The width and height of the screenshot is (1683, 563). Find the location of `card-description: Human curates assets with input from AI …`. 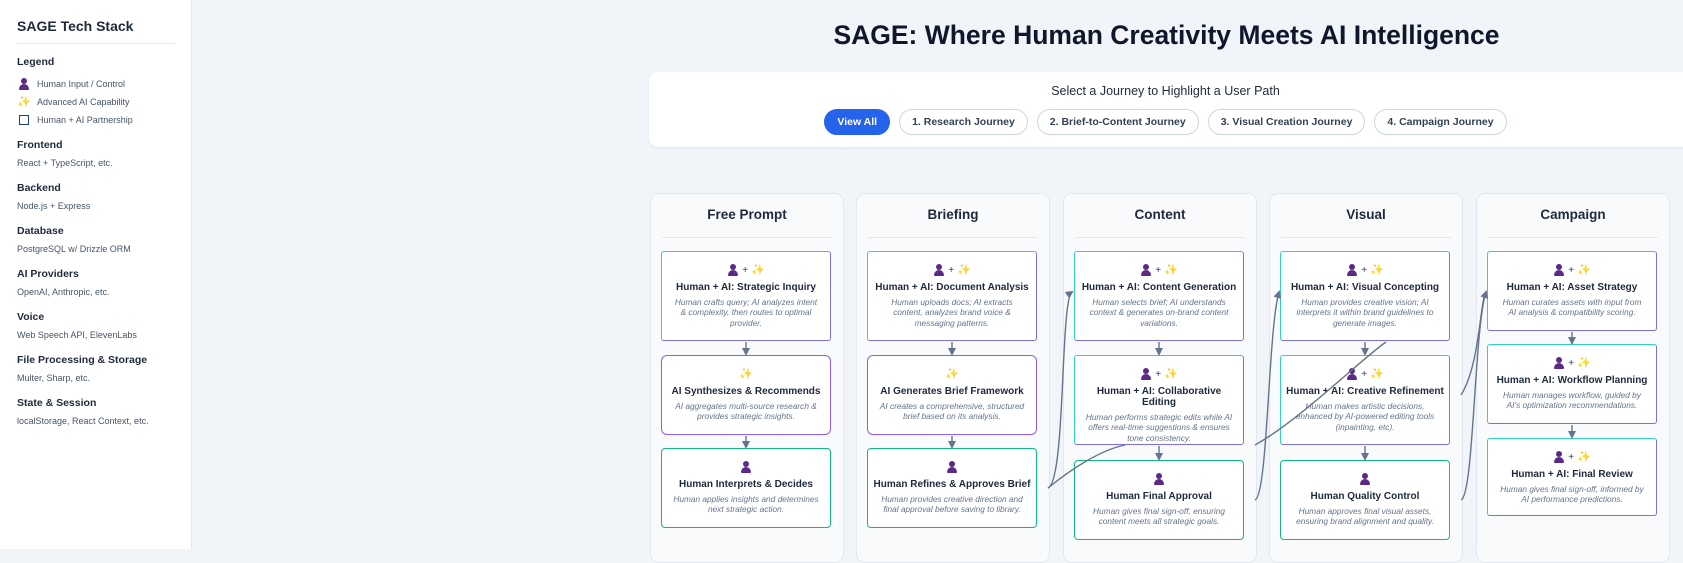

card-description: Human curates assets with input from AI … is located at coordinates (1572, 307).